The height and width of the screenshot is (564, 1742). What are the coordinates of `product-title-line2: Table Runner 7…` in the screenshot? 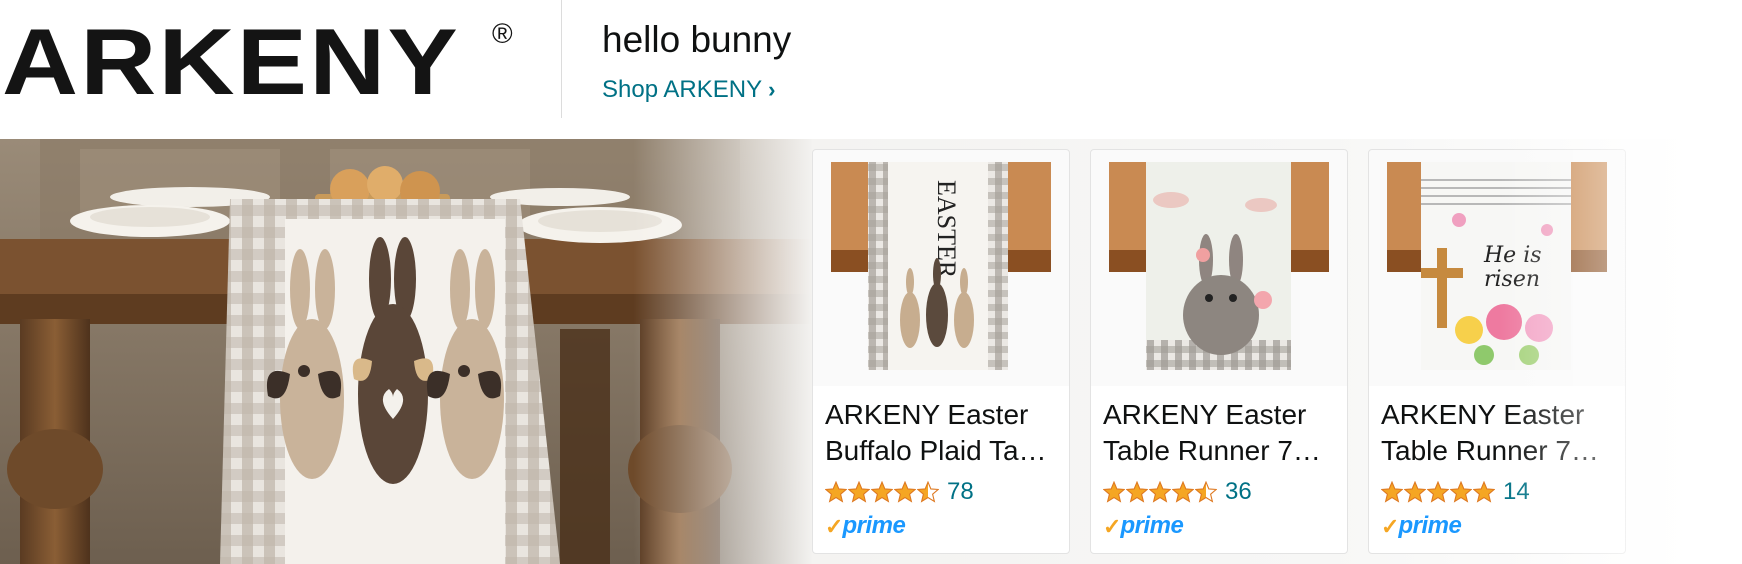 It's located at (1212, 450).